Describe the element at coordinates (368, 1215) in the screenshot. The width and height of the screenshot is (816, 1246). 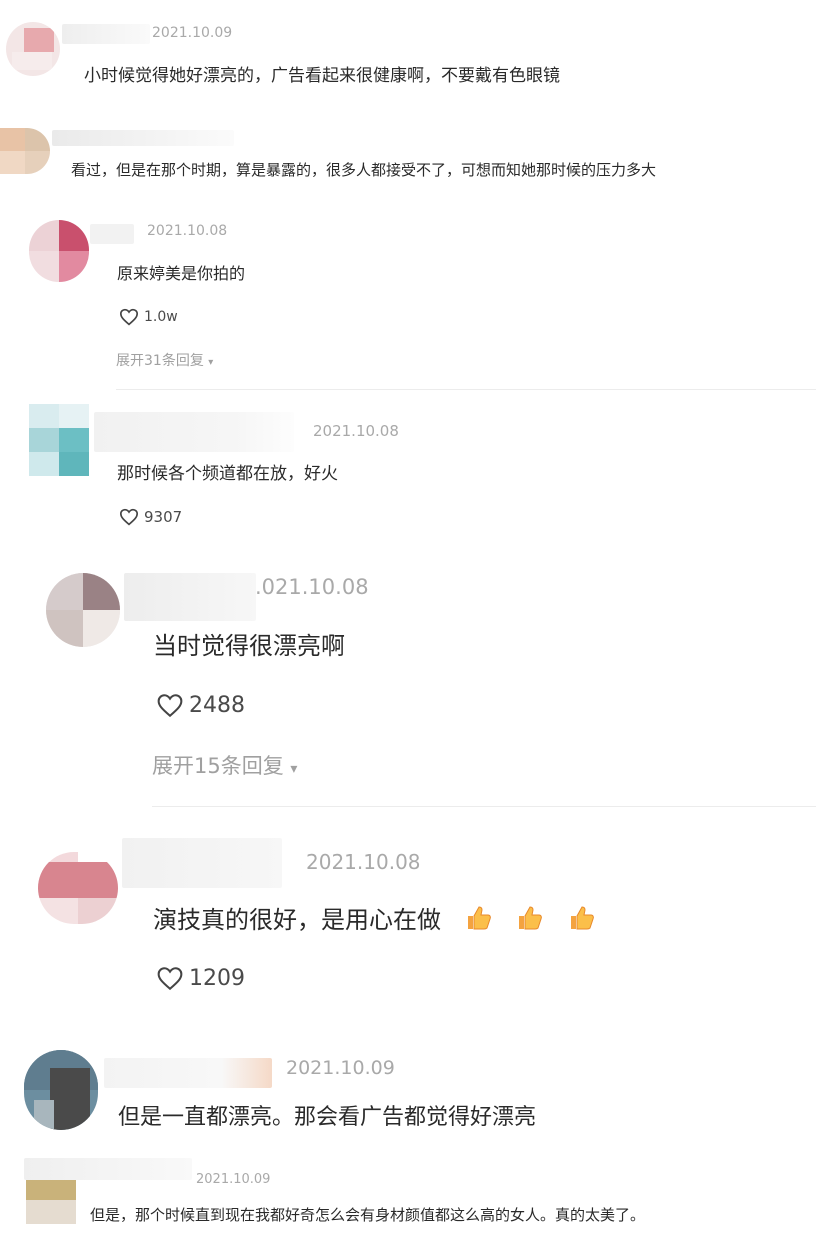
I see `comment-text: 但是，那个时候直到现在我都好奇怎么会有身材颜值都这么高的女人。真的太美了。` at that location.